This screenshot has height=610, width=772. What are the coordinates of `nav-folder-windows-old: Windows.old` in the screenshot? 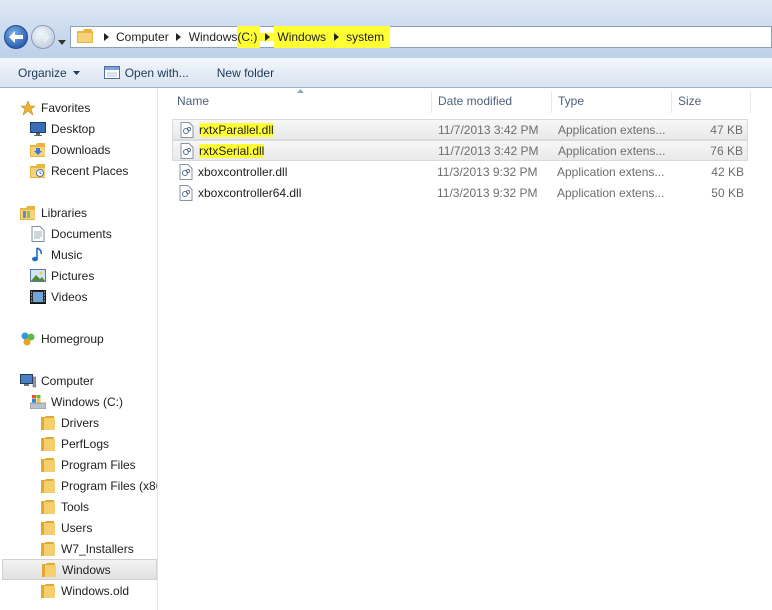 It's located at (84, 590).